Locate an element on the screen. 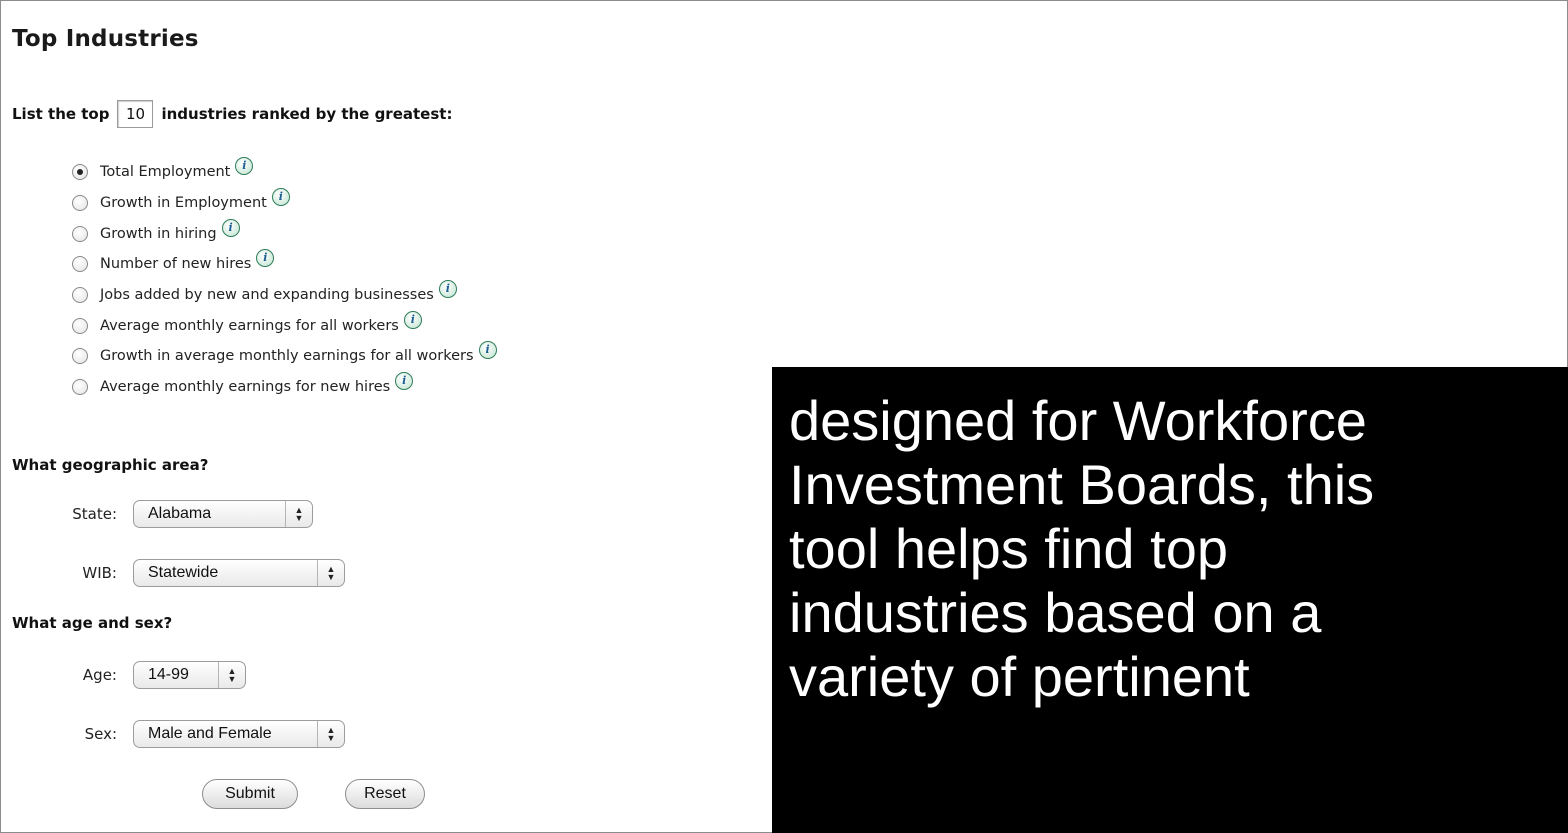  reset-button: Reset is located at coordinates (385, 794).